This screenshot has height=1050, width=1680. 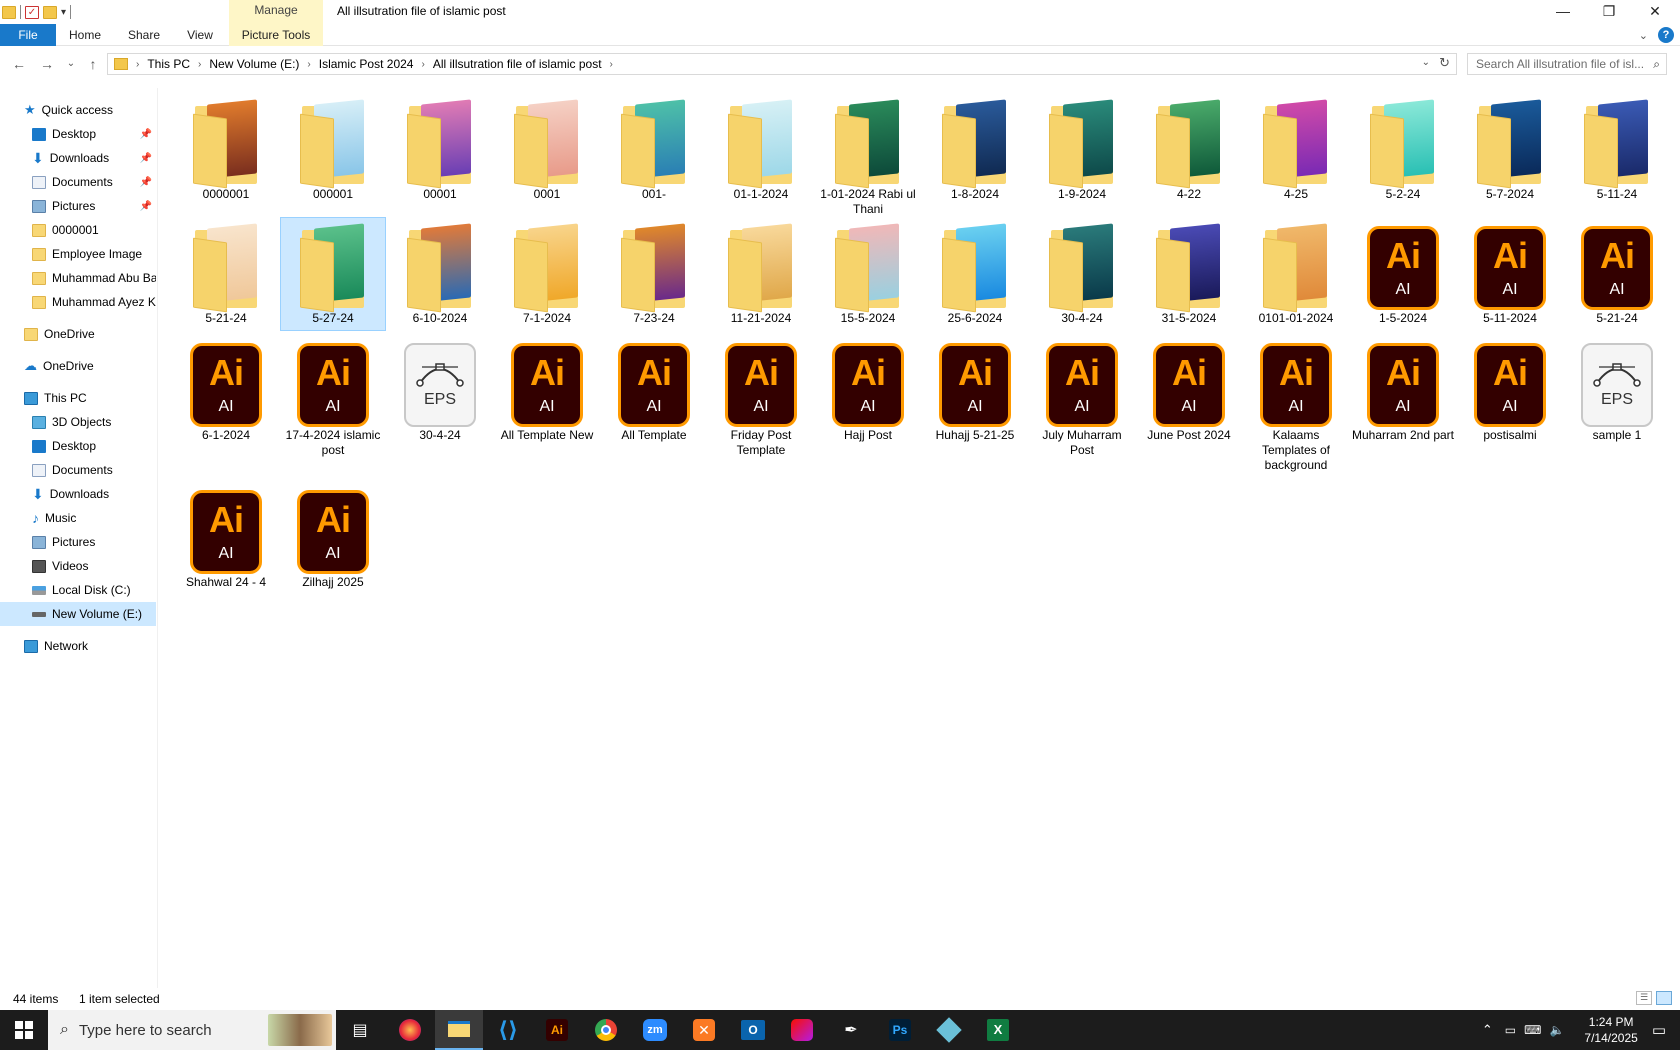 I want to click on folder-item: 5-11-24, so click(x=1617, y=150).